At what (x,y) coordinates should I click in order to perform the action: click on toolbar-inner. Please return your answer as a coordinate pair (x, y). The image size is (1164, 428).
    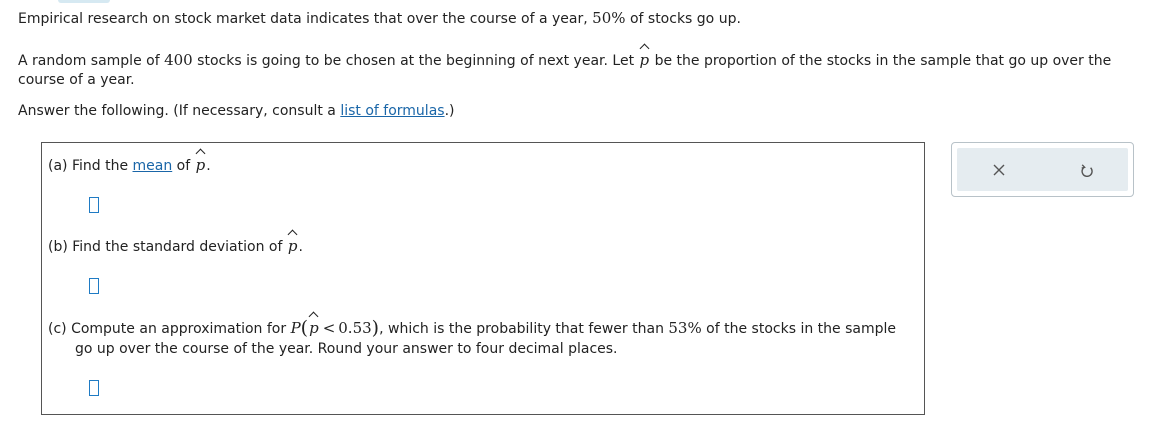
    Looking at the image, I should click on (1042, 169).